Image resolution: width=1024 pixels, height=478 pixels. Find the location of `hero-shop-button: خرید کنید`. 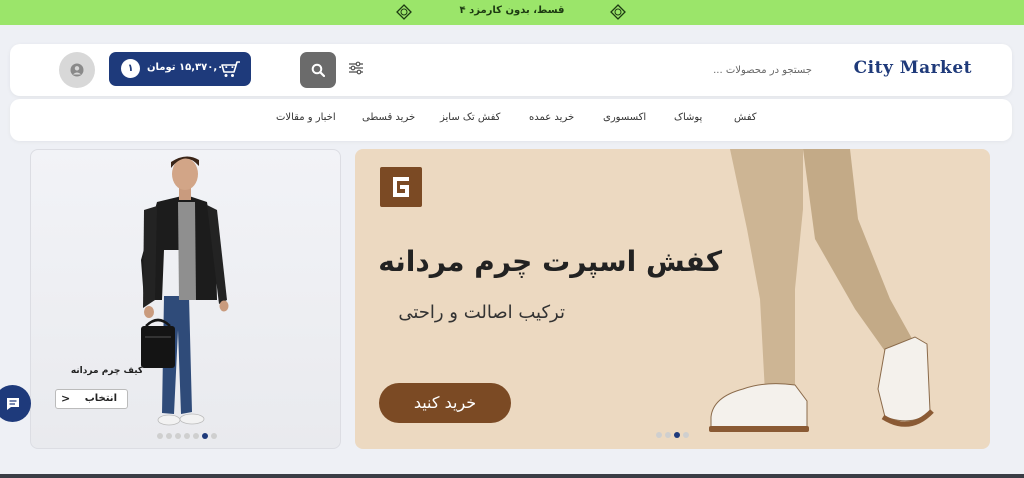

hero-shop-button: خرید کنید is located at coordinates (445, 403).